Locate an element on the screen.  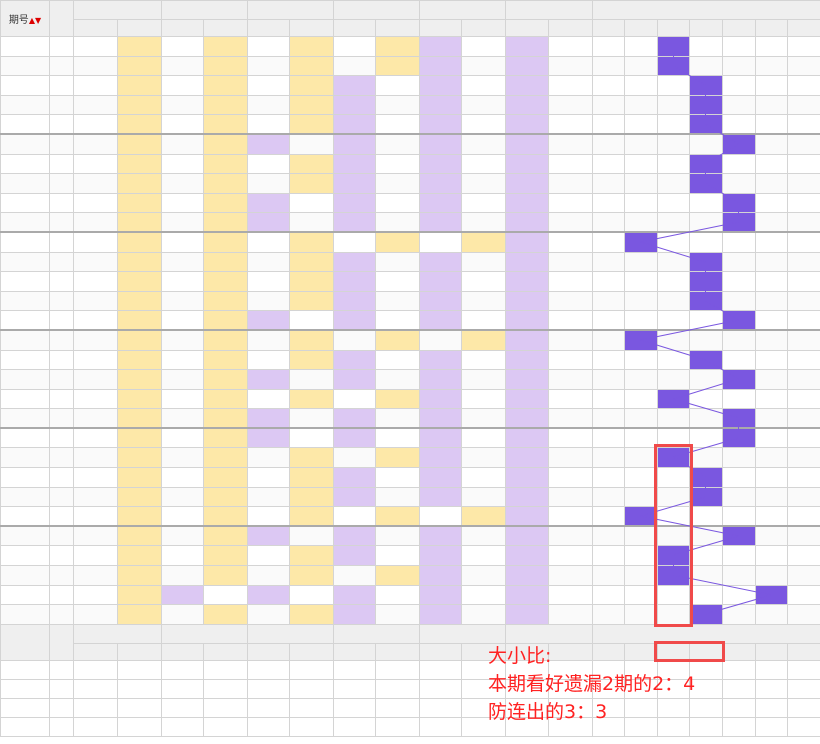
column-header-issue: 期号▲▼ is located at coordinates (25, 18).